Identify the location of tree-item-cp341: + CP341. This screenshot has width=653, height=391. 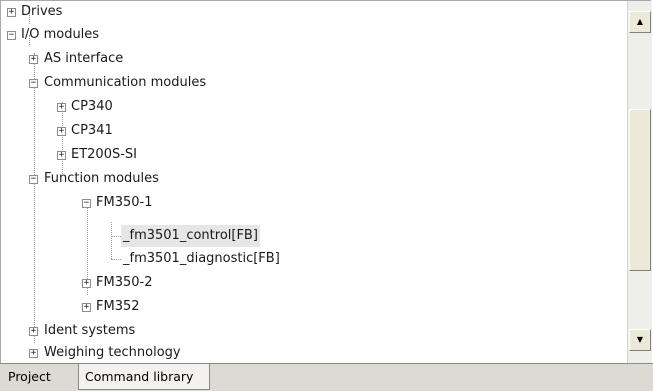
(301, 131).